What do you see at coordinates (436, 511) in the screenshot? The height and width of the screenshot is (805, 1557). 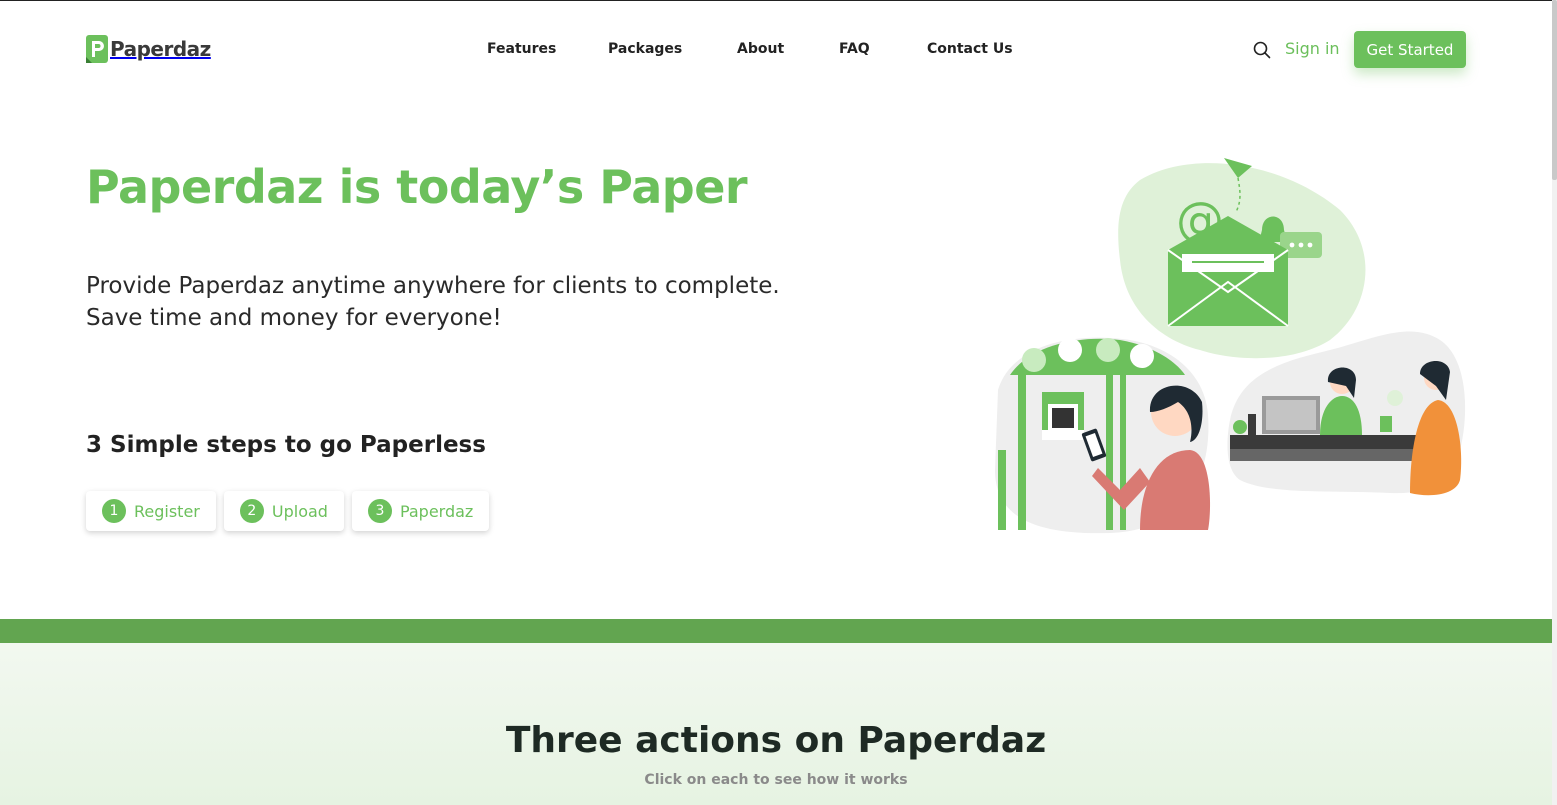 I see `step-label: Paperdaz` at bounding box center [436, 511].